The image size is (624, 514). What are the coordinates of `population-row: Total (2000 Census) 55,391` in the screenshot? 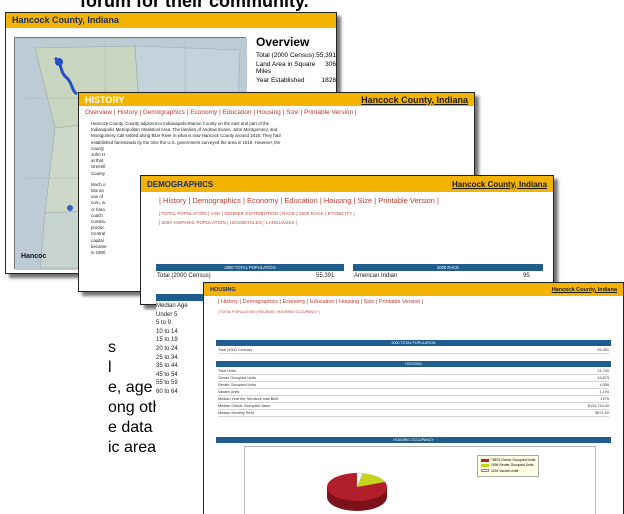 It's located at (413, 351).